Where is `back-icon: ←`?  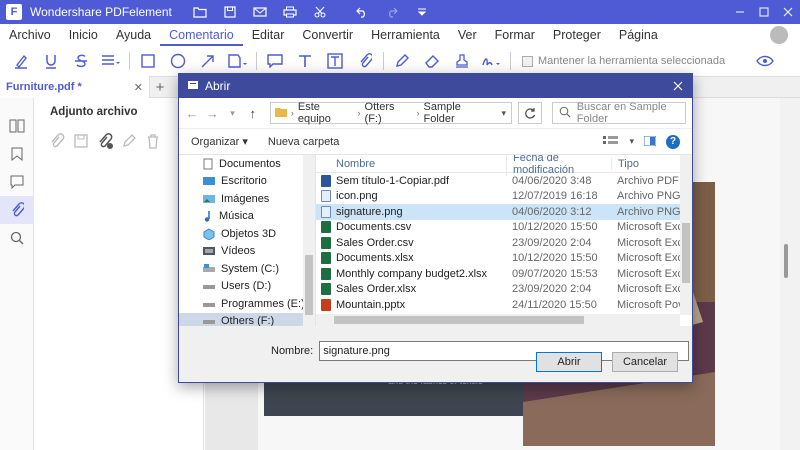
back-icon: ← is located at coordinates (192, 113).